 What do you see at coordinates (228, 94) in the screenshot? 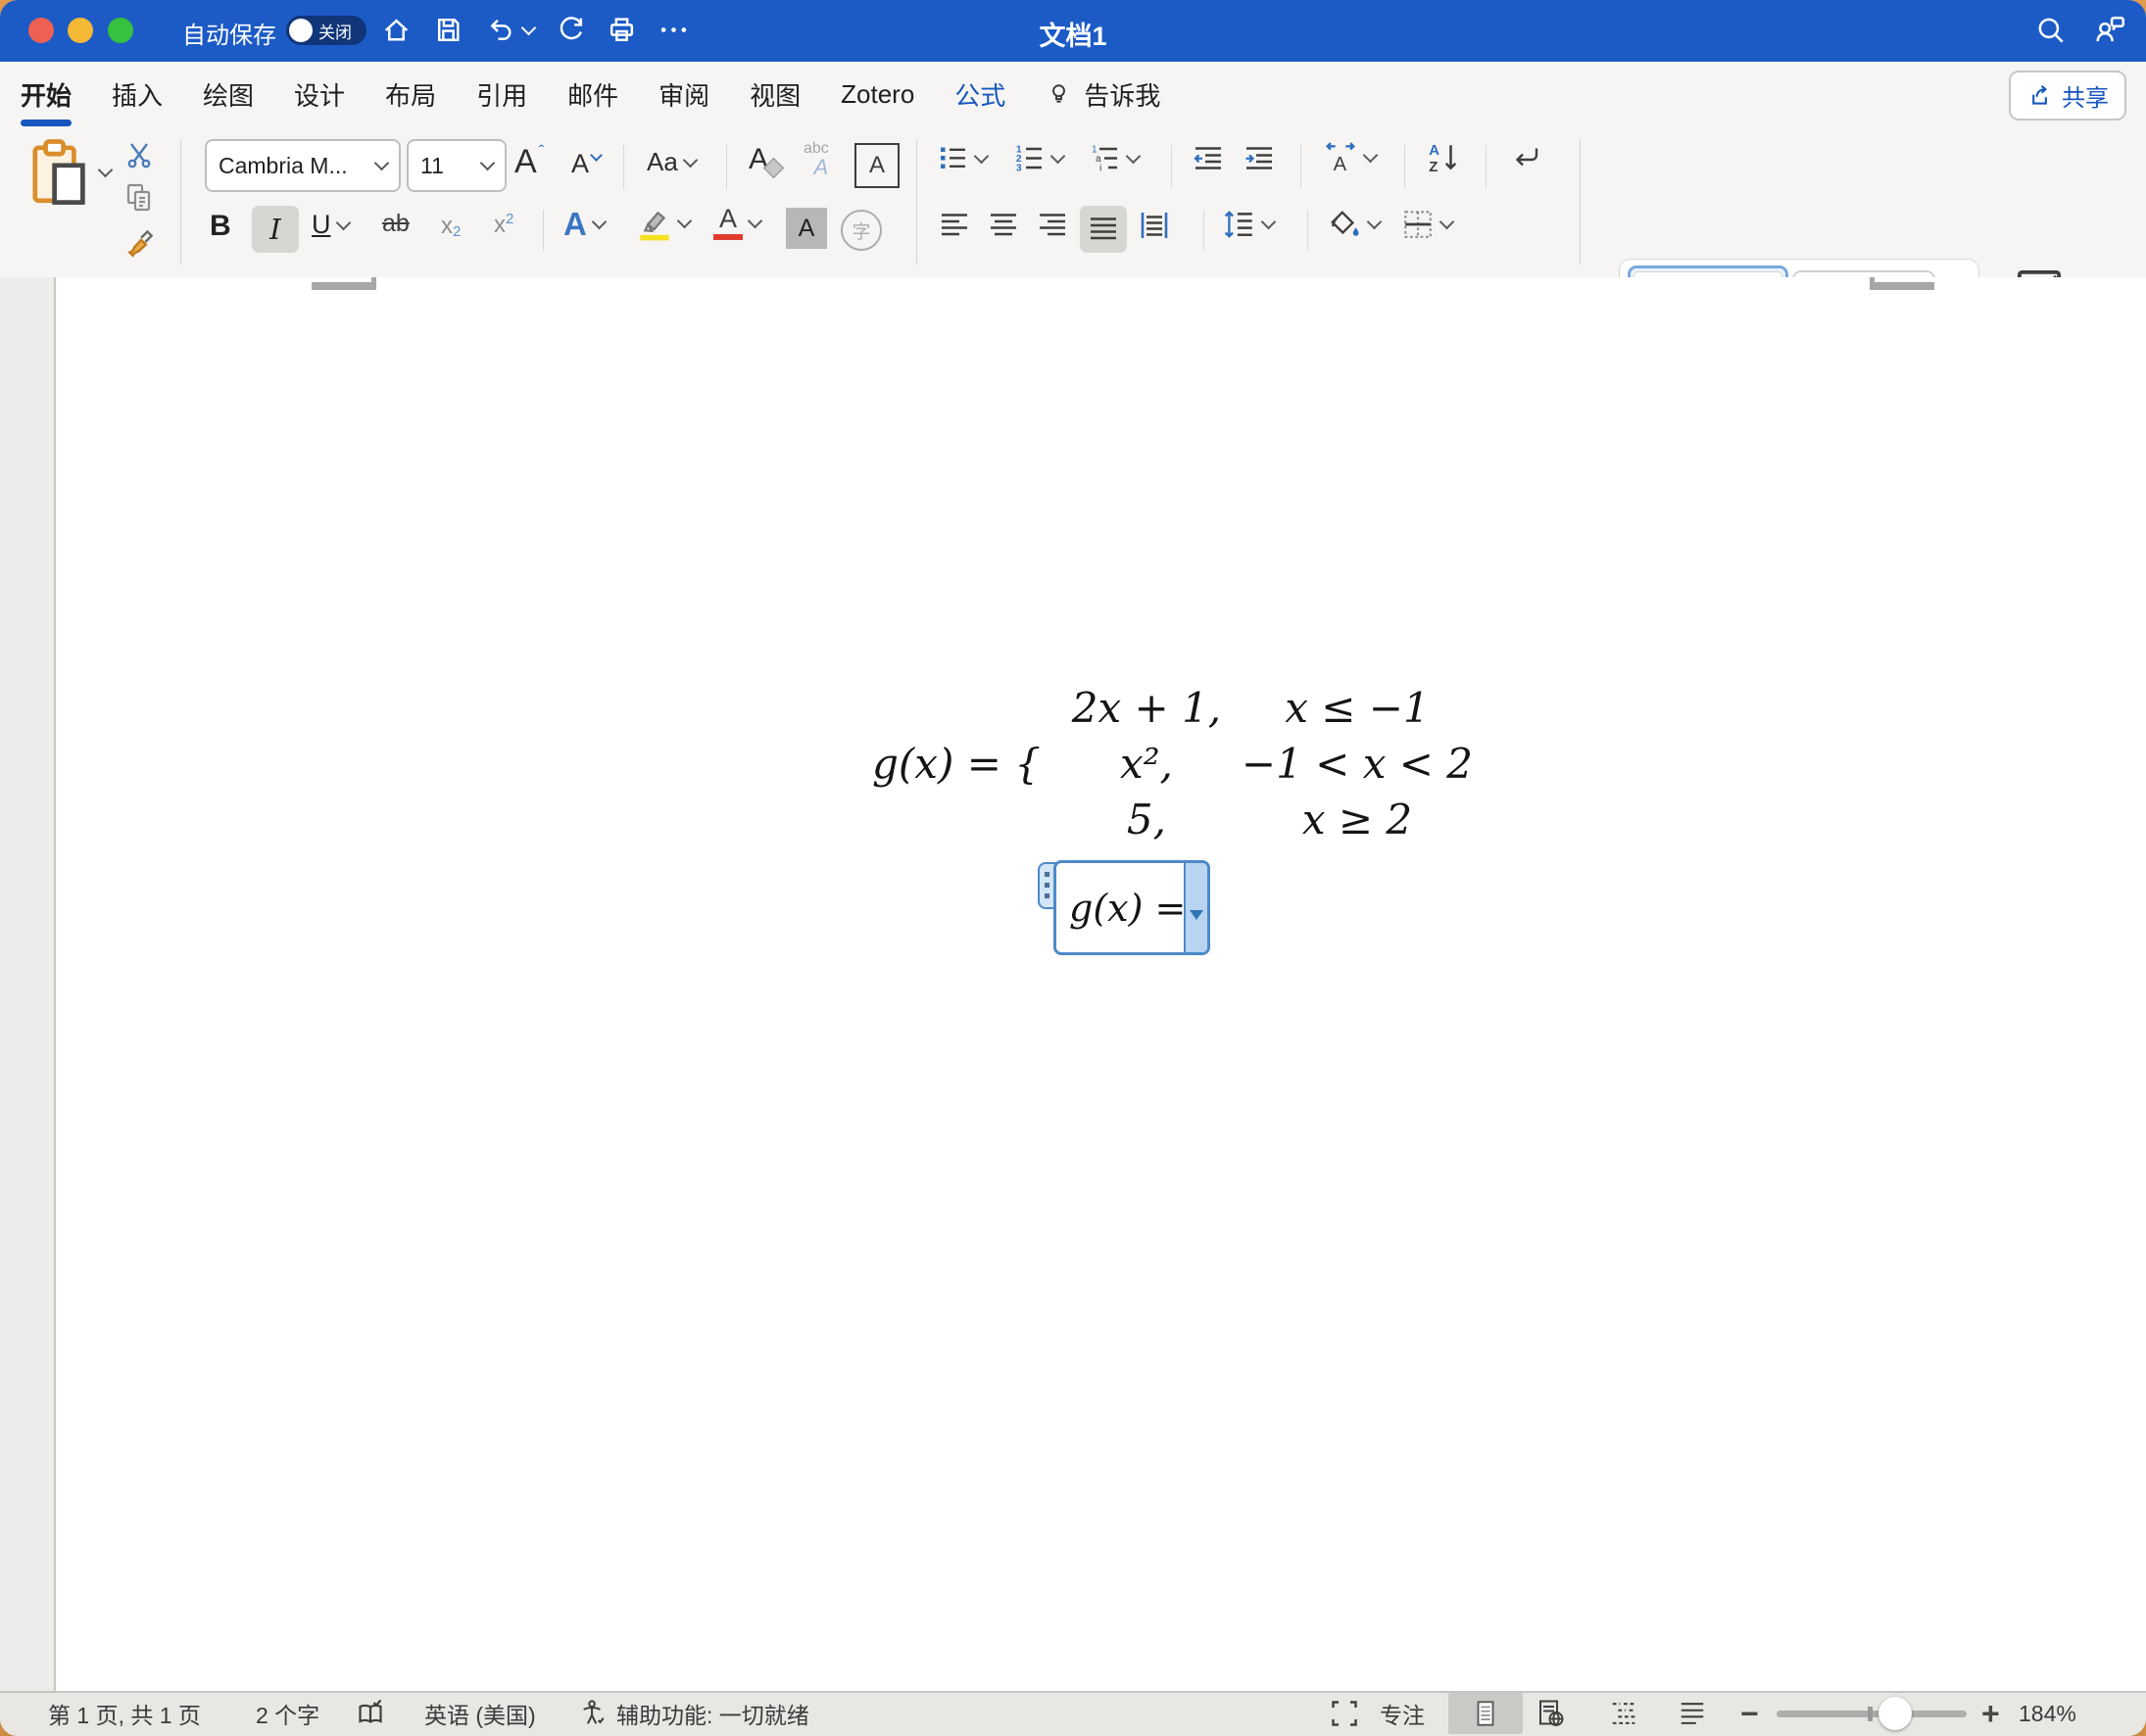
I see `tab-draw: 绘图` at bounding box center [228, 94].